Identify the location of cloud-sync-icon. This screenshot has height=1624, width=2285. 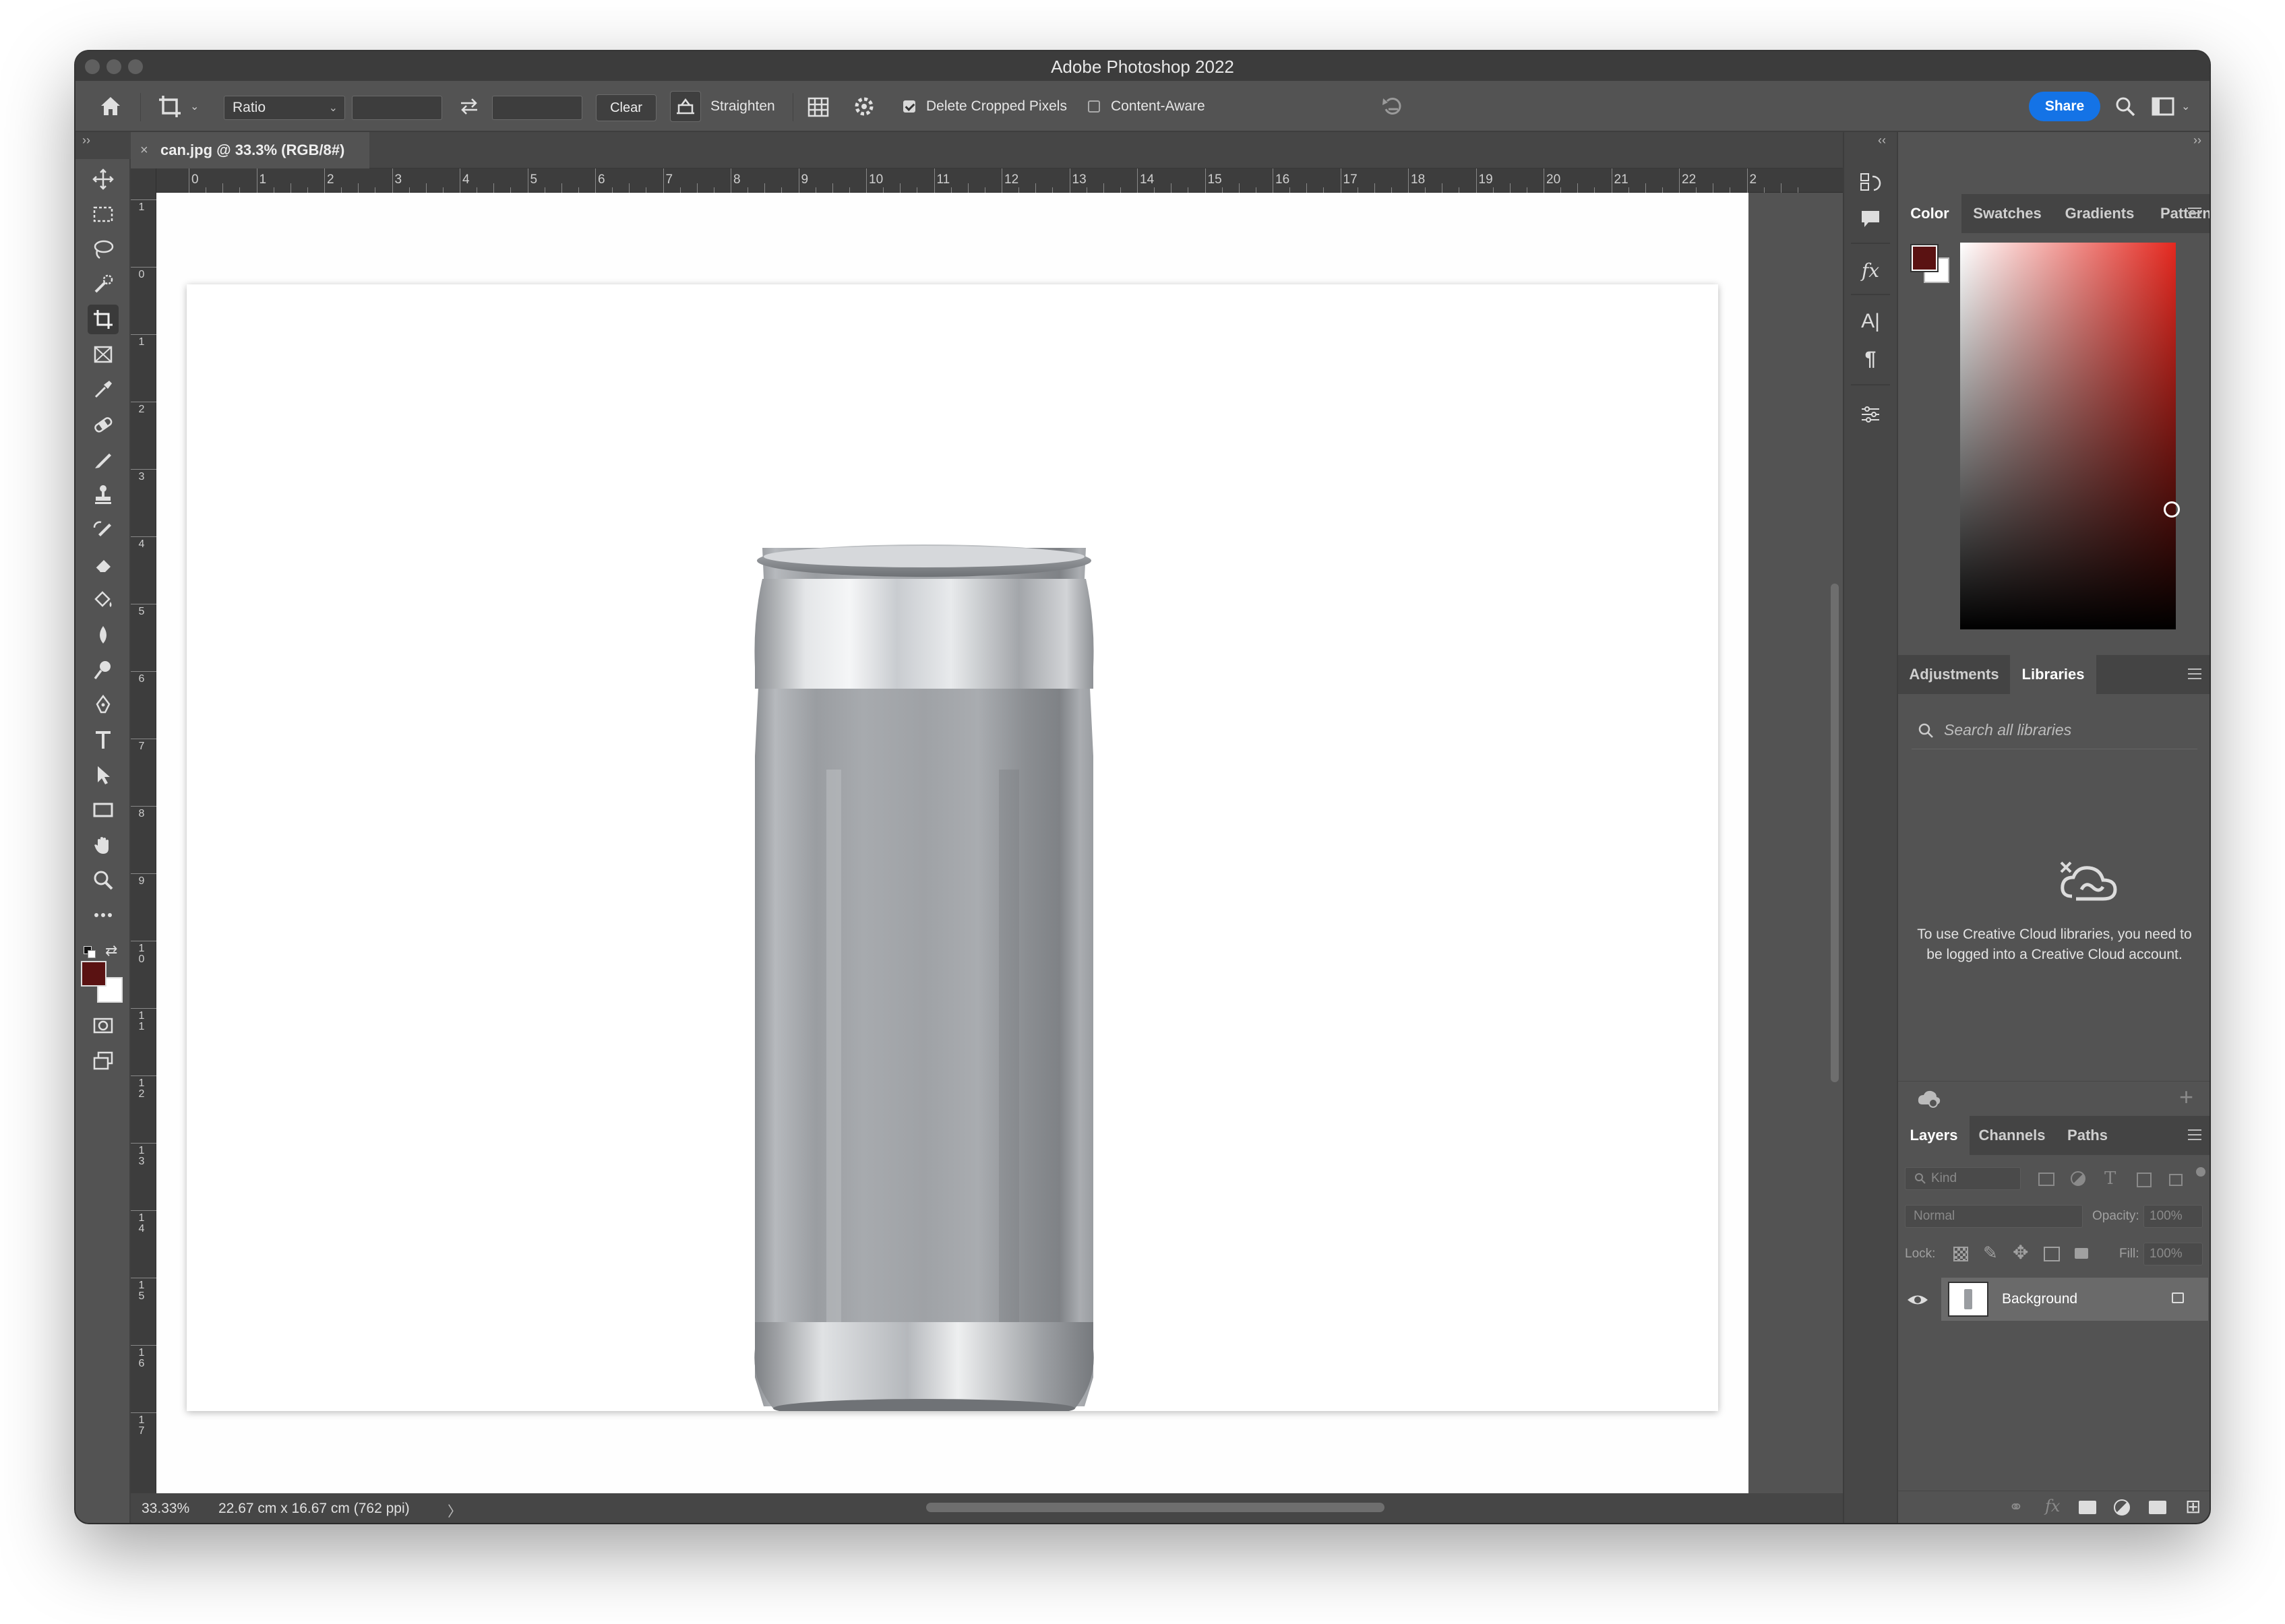
(1929, 1098).